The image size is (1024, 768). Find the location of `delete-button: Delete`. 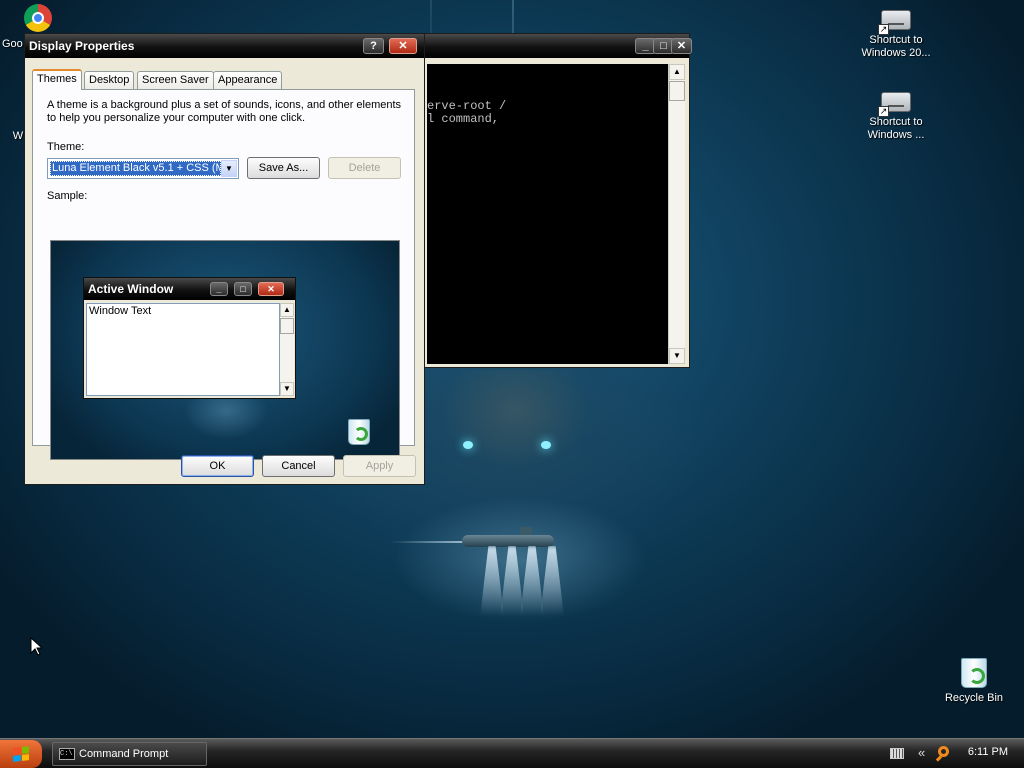

delete-button: Delete is located at coordinates (364, 168).